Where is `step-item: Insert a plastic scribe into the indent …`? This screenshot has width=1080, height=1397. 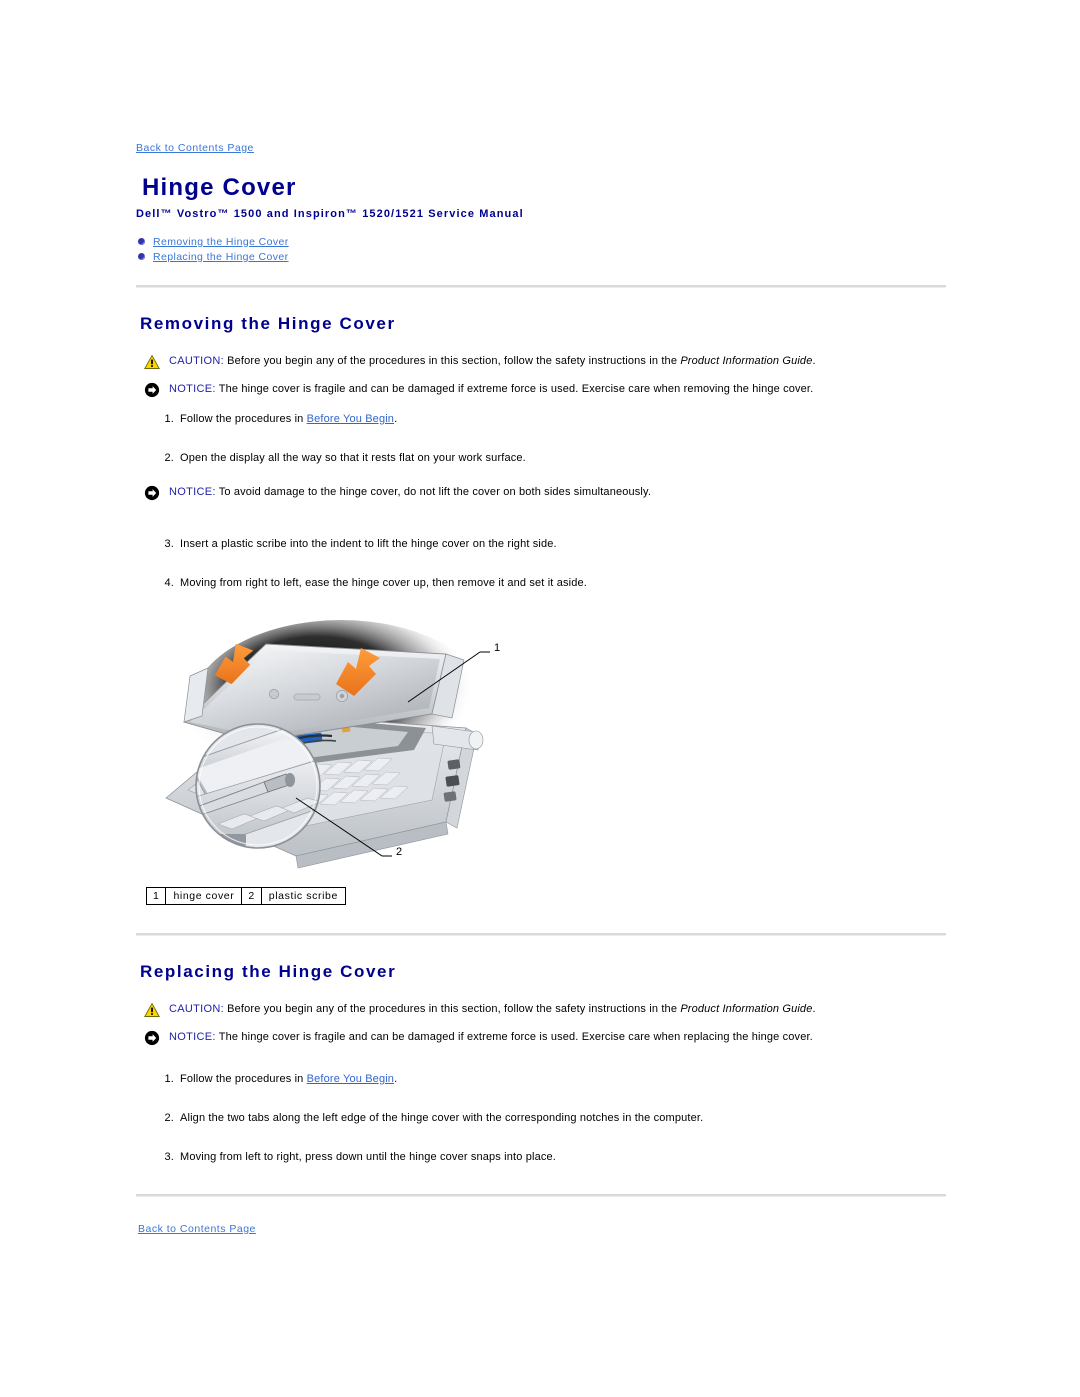
step-item: Insert a plastic scribe into the indent … is located at coordinates (561, 544).